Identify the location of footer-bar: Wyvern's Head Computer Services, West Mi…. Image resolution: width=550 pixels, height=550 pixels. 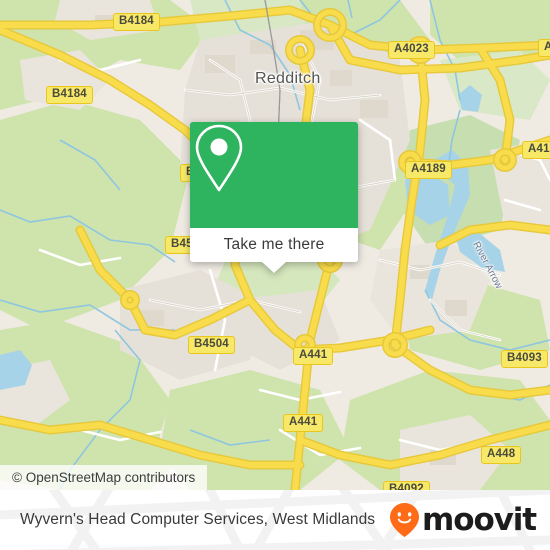
(275, 520).